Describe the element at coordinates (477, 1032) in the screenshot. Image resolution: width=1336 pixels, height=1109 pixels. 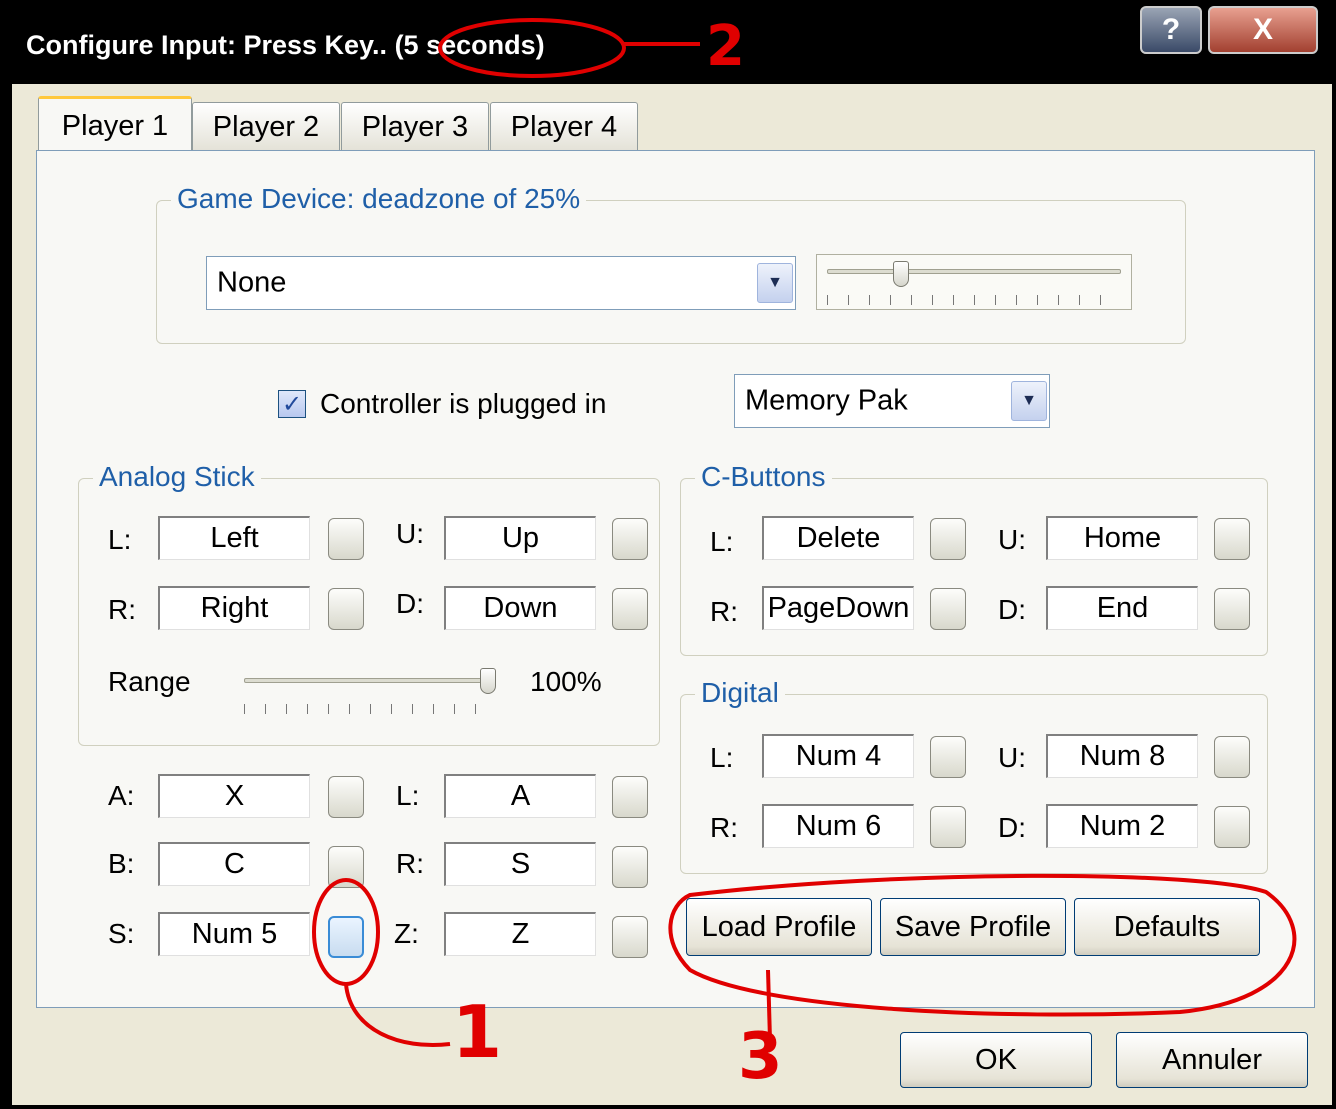
I see `annotation-mark-1: 1` at that location.